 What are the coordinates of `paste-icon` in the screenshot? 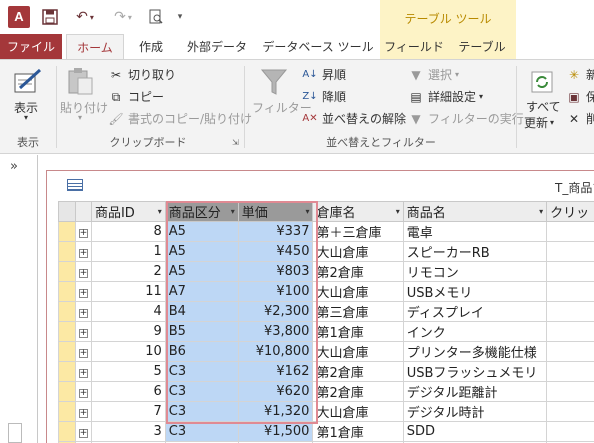 It's located at (80, 82).